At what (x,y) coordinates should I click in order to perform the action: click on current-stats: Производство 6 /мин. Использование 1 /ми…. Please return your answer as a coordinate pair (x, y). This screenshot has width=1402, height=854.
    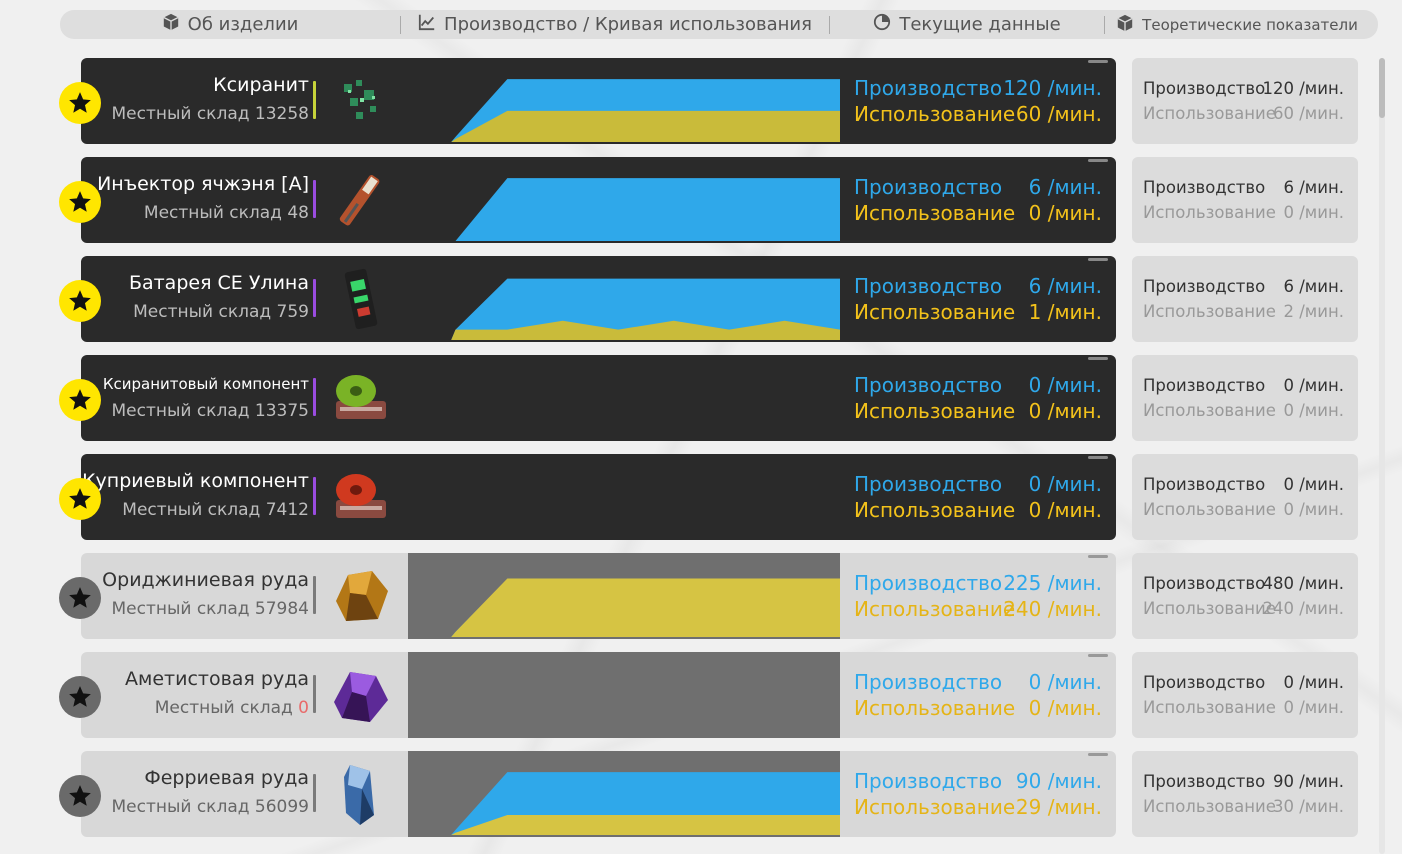
    Looking at the image, I should click on (978, 300).